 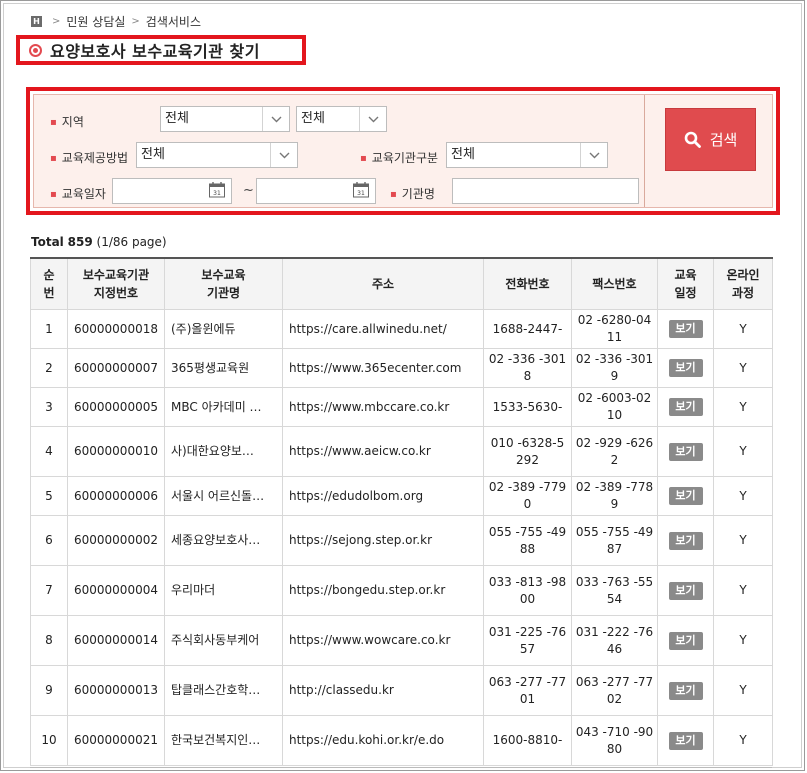 I want to click on col-header-address: 주소, so click(x=383, y=283).